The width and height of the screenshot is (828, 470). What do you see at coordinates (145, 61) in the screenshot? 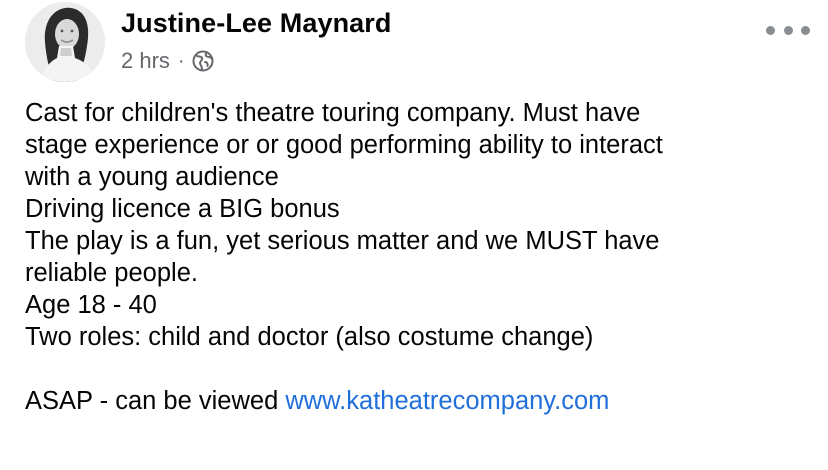
I see `post-timestamp: 2 hrs` at bounding box center [145, 61].